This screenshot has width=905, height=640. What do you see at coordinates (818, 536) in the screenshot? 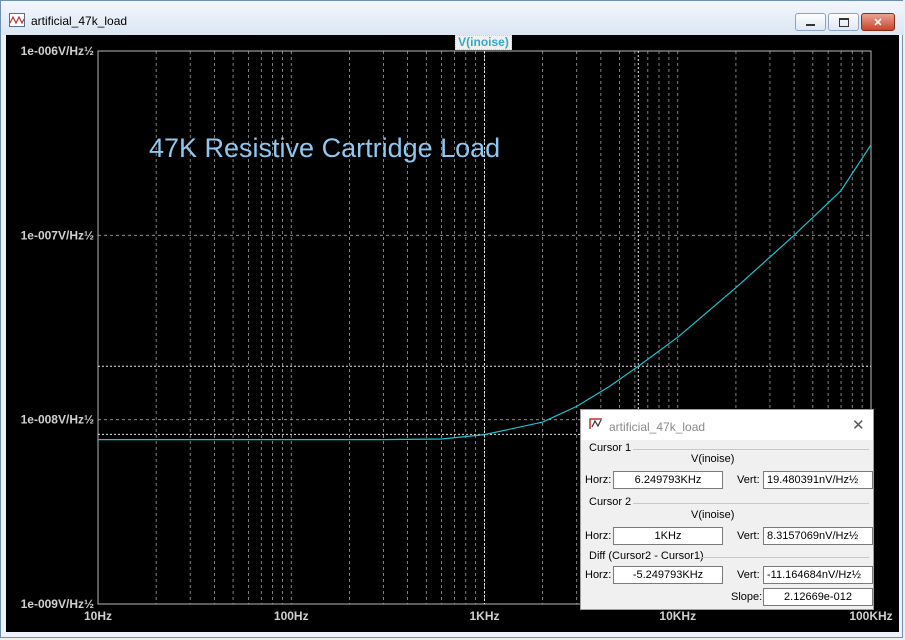
I see `cursor2-vert-field: 8.3157069nV/Hz½` at bounding box center [818, 536].